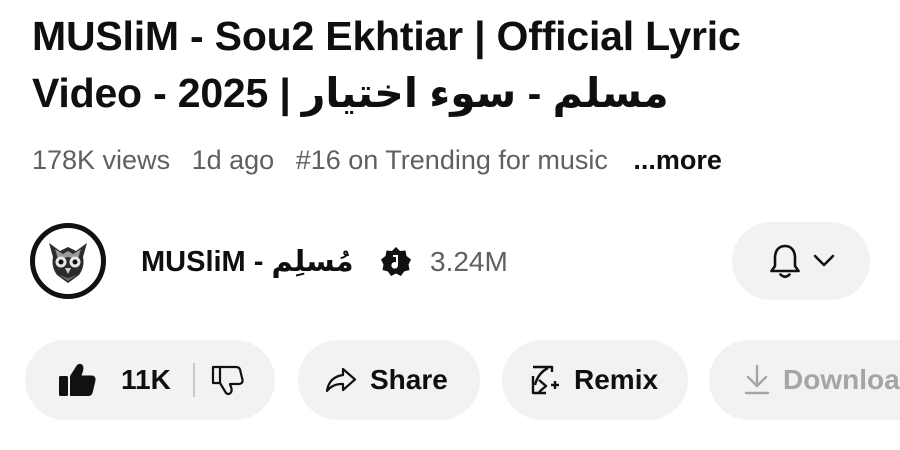  Describe the element at coordinates (677, 160) in the screenshot. I see `more-link: ...more` at that location.